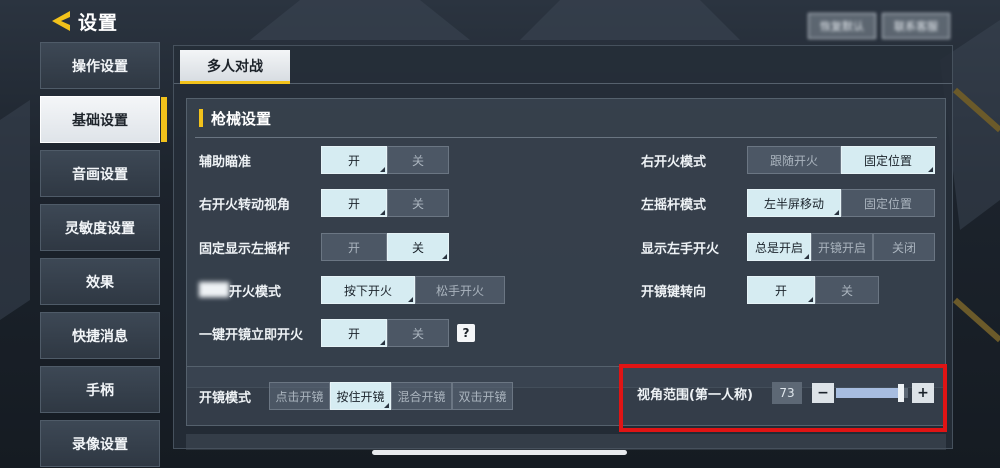  I want to click on row-label: 开镜键转向, so click(674, 292).